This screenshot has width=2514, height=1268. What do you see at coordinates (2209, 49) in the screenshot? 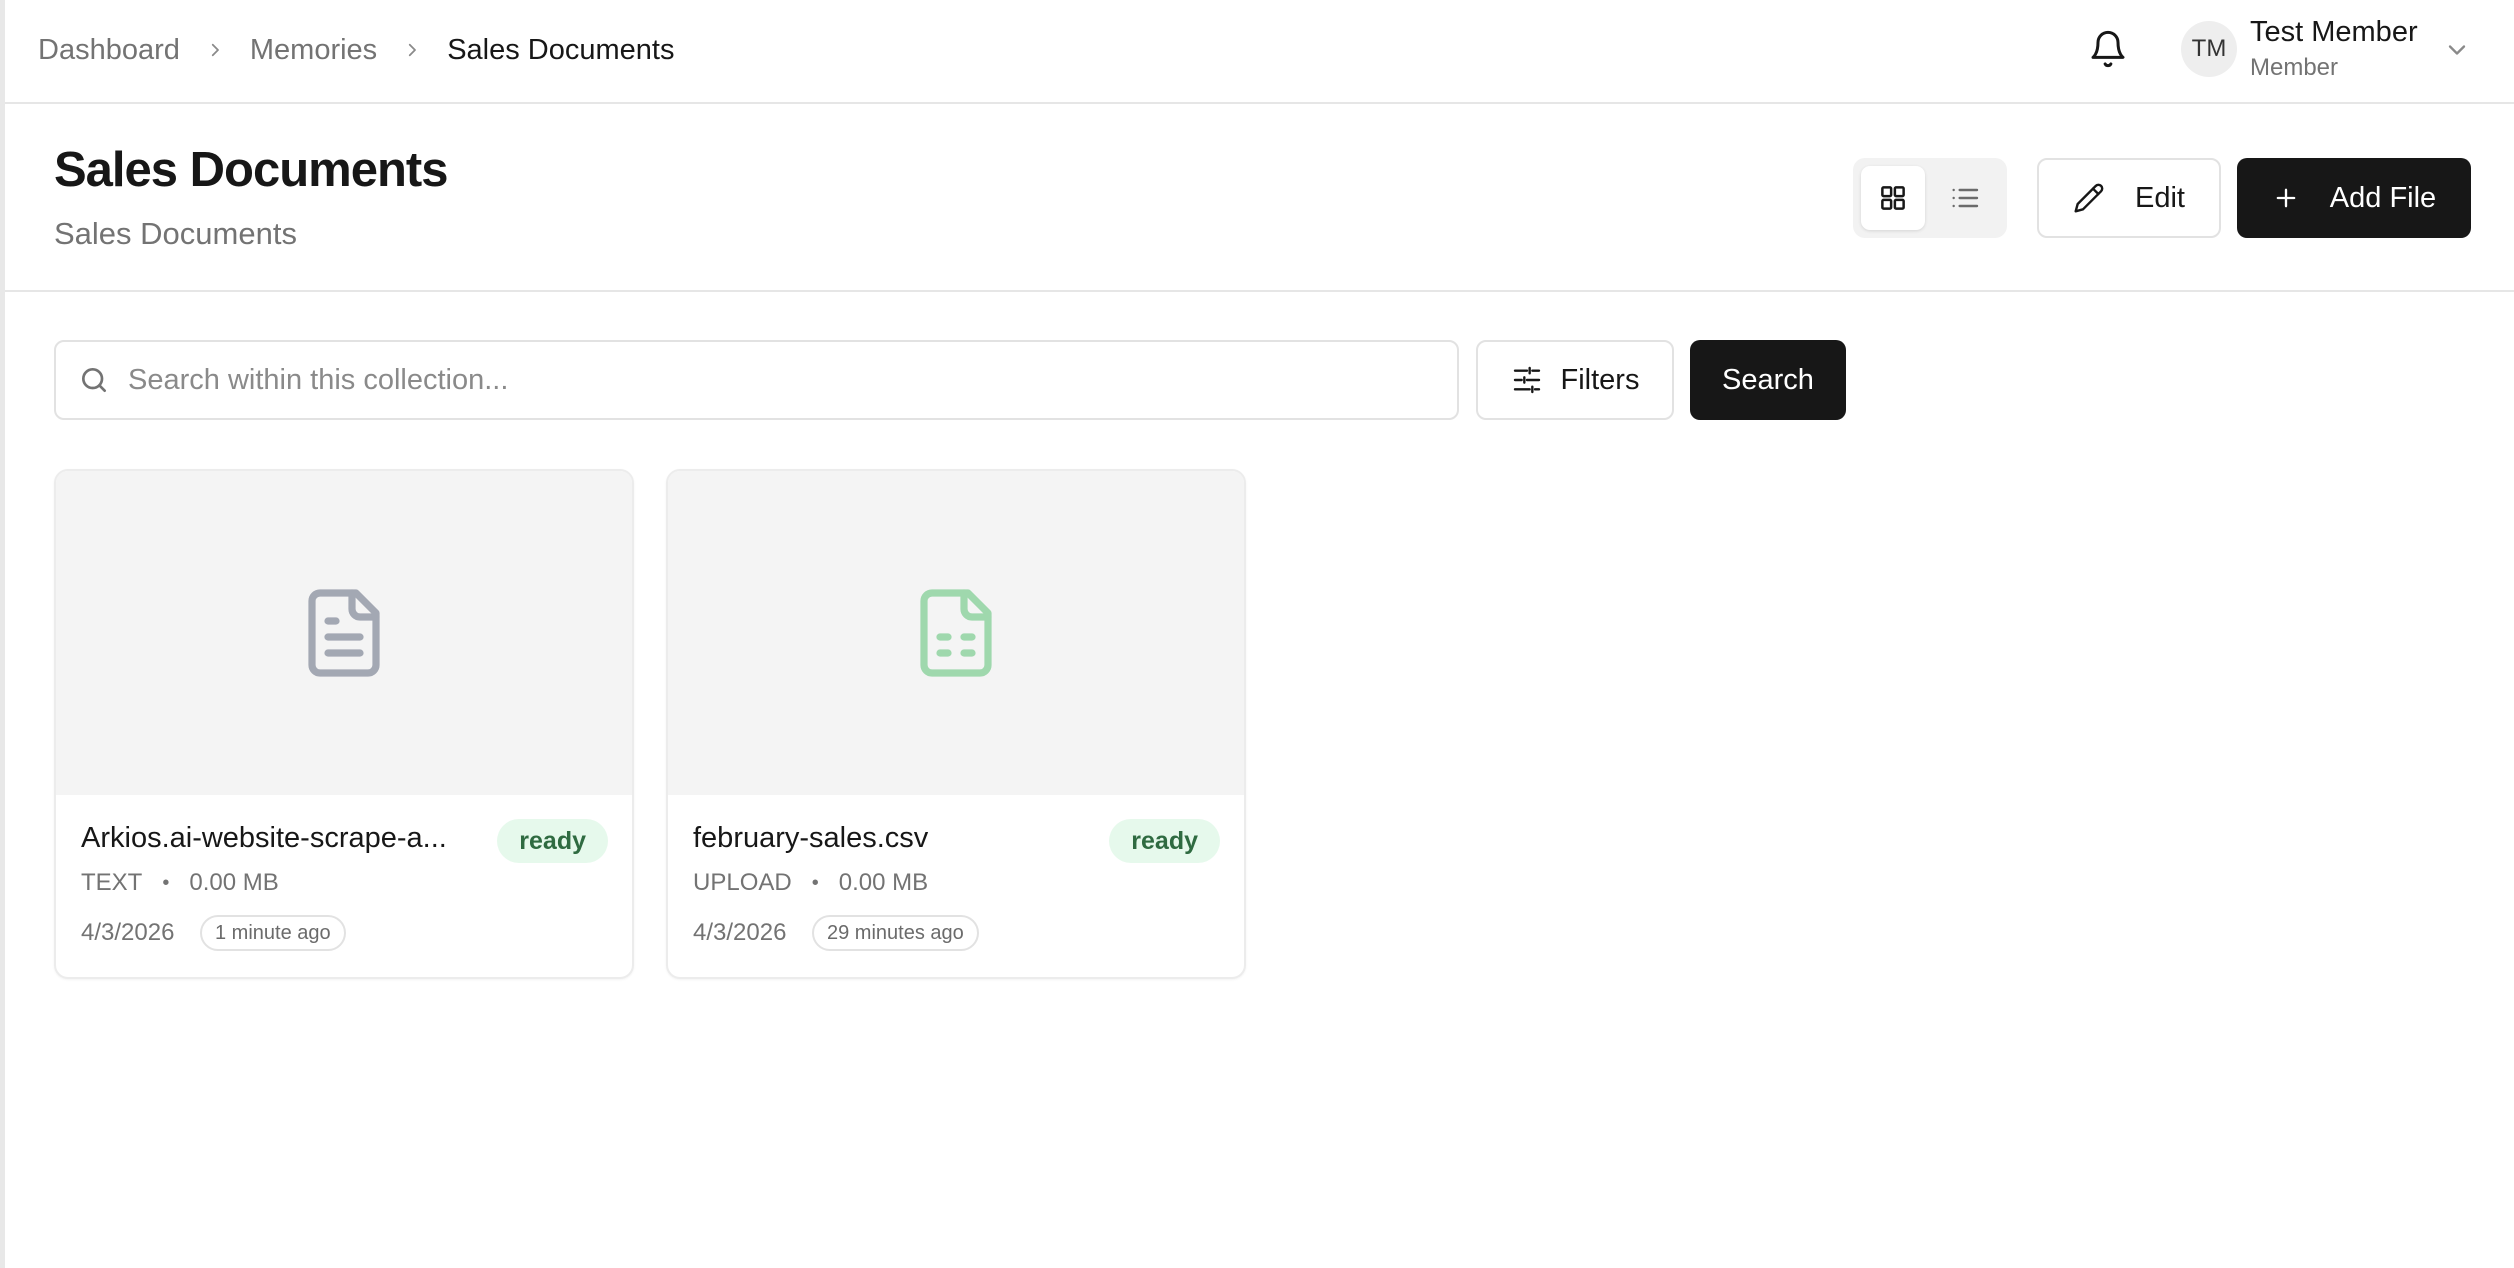
I see `avatar: TM` at bounding box center [2209, 49].